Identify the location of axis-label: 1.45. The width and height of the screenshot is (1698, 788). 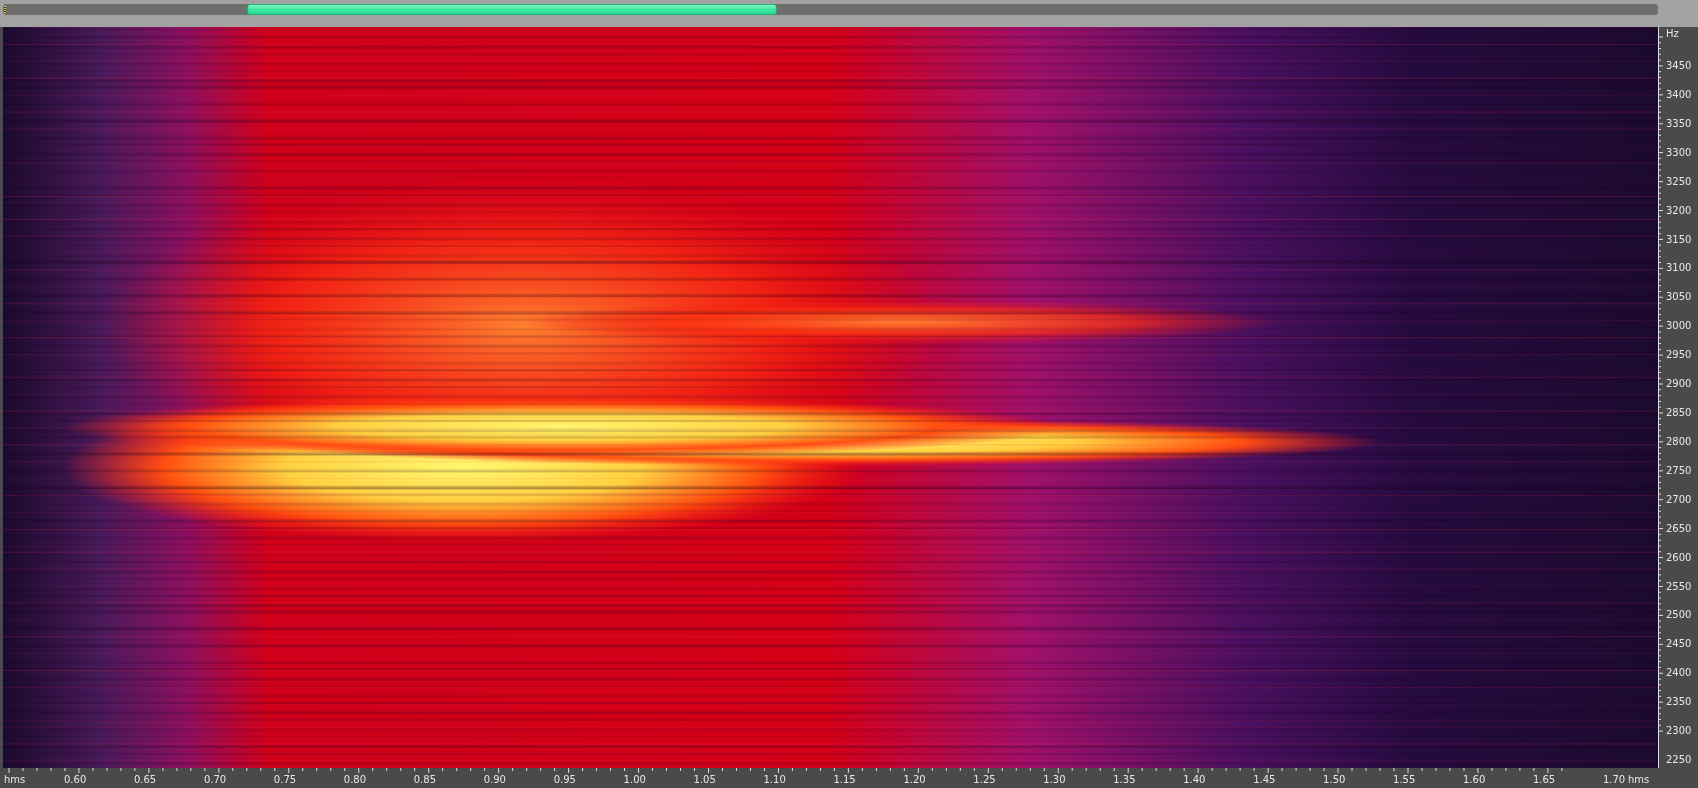
(1264, 780).